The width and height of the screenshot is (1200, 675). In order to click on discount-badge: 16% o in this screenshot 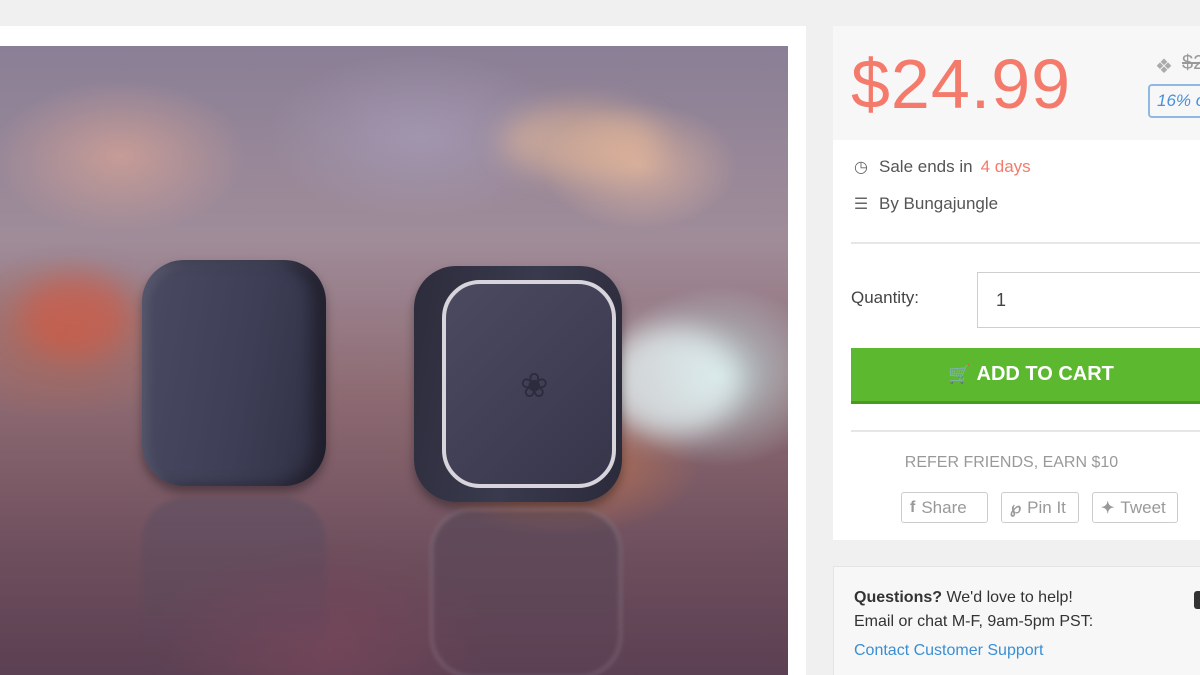, I will do `click(1174, 101)`.